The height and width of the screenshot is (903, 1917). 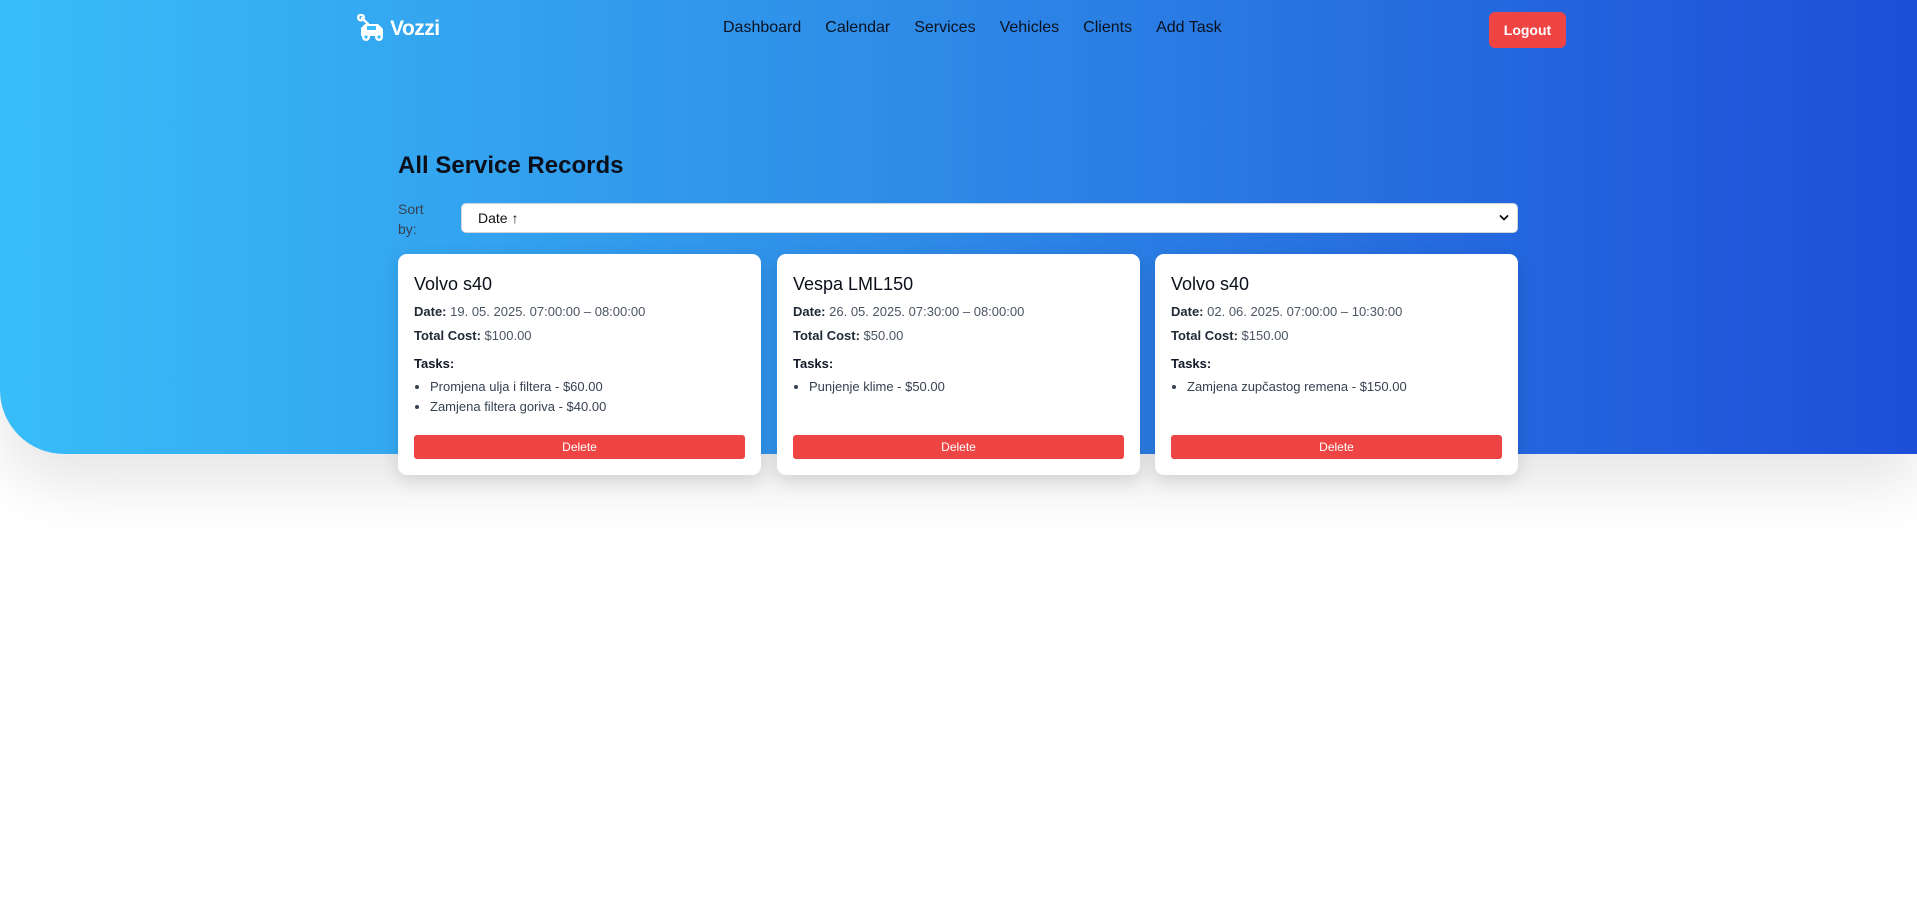 I want to click on brand-logo: Vozzi, so click(x=398, y=29).